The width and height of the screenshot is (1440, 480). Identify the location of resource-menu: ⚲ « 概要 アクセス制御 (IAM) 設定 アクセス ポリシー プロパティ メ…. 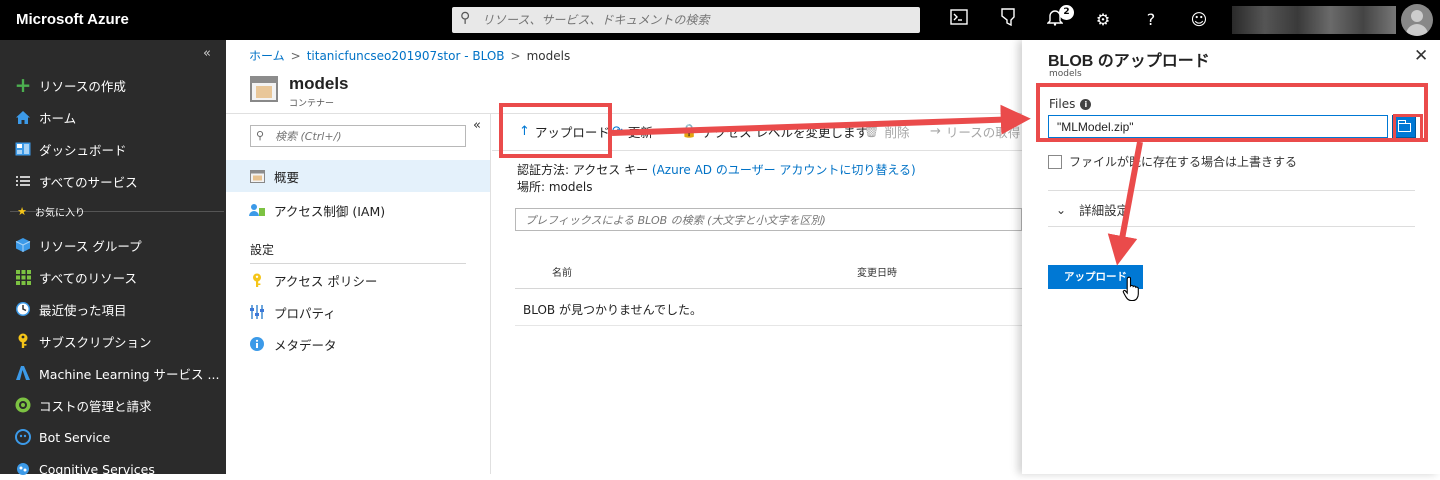
(358, 294).